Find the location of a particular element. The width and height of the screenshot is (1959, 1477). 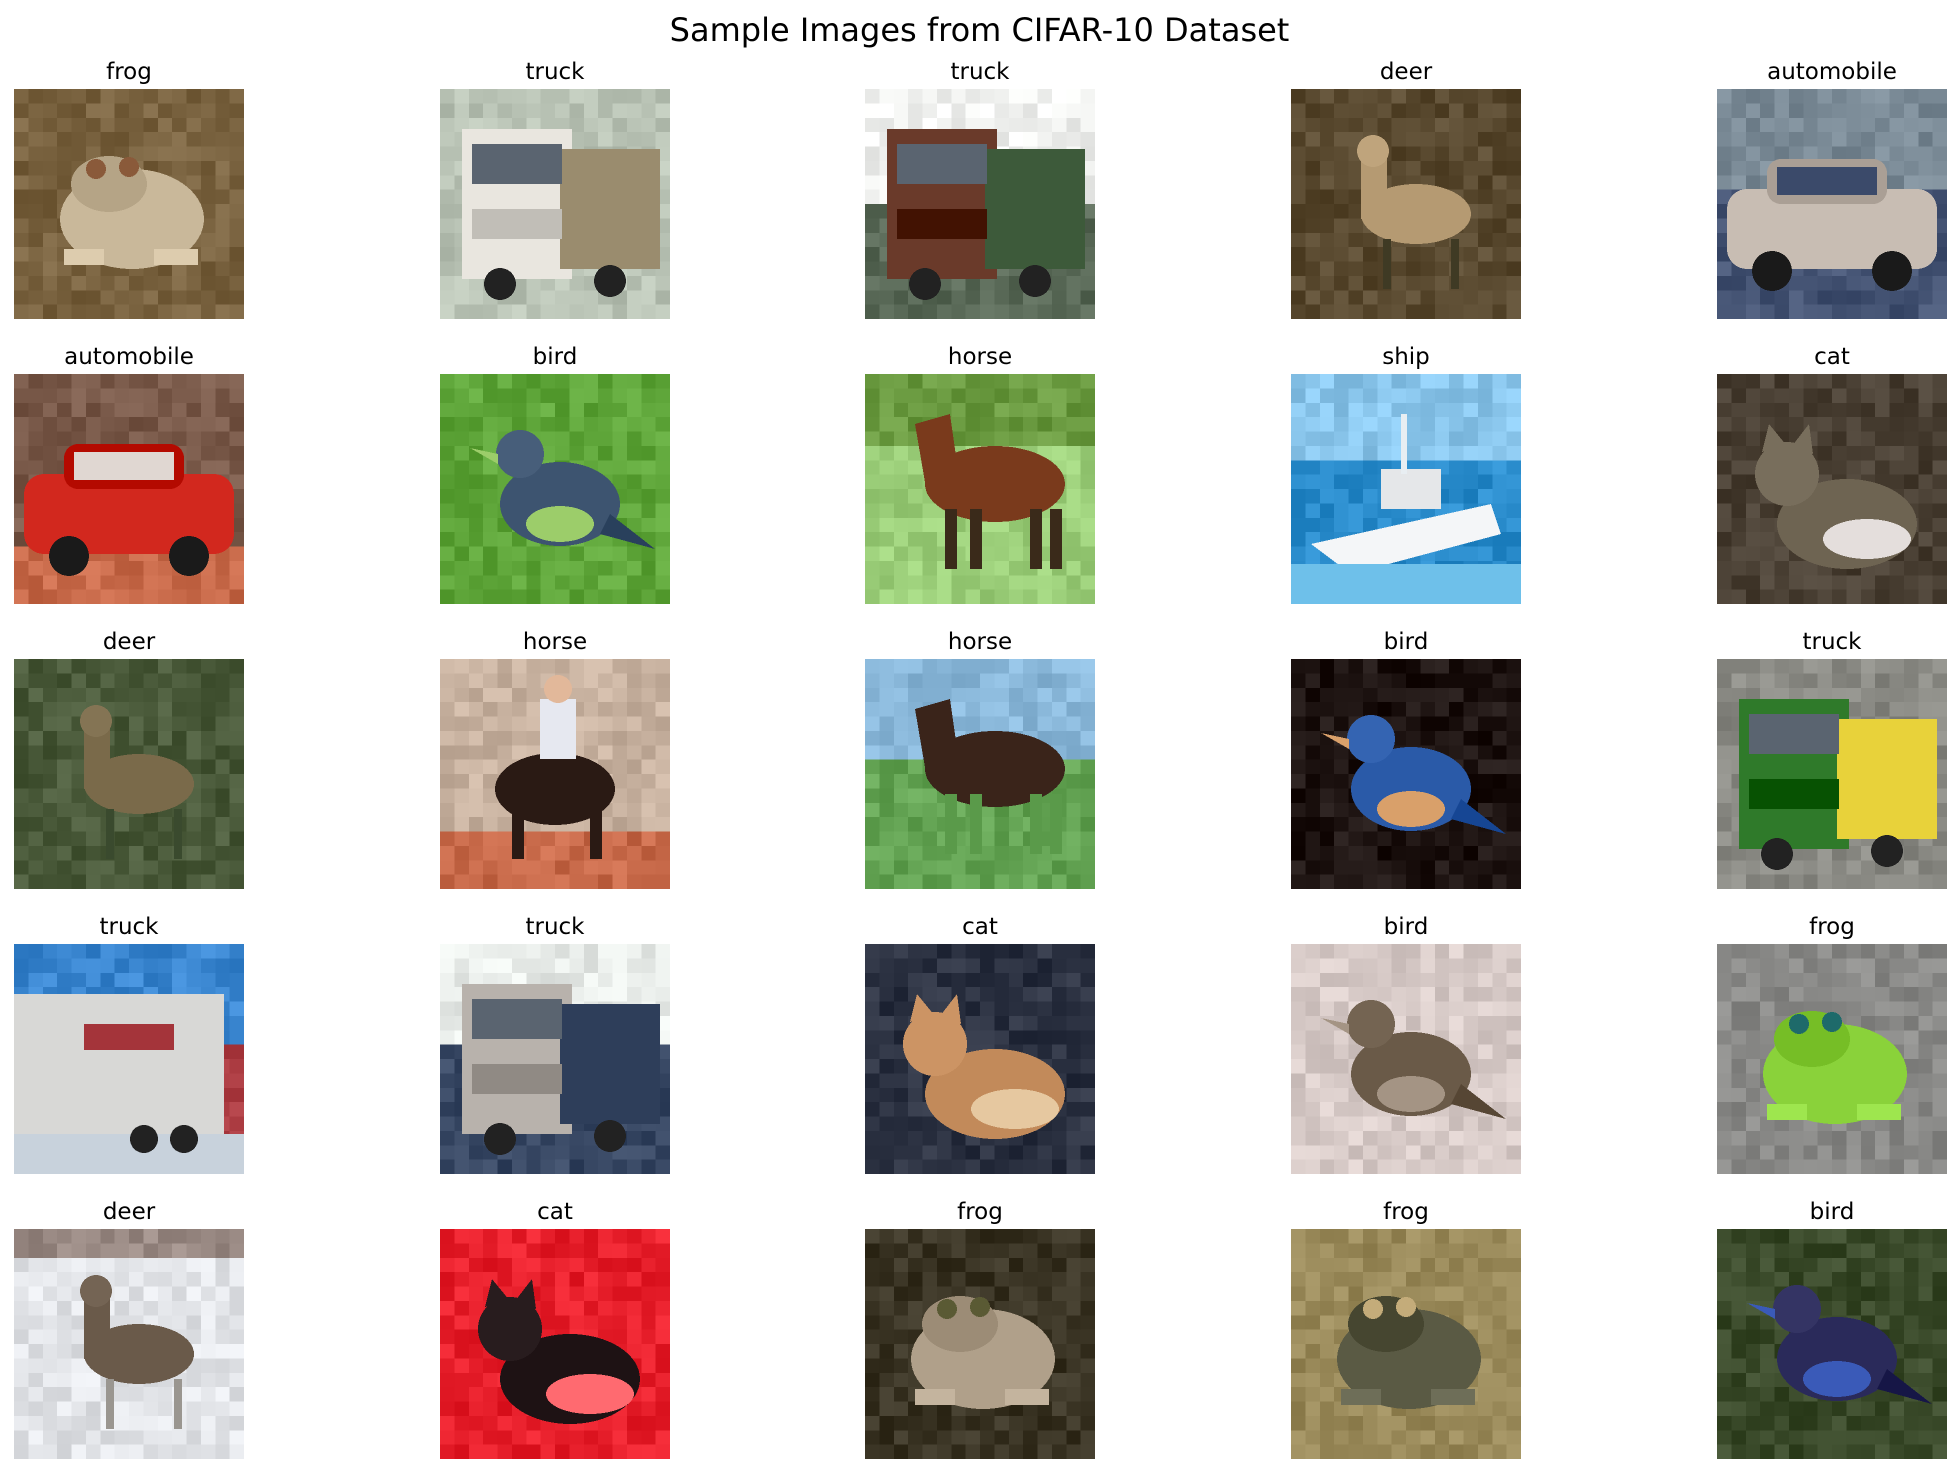

ship-thumbnail is located at coordinates (1406, 489).